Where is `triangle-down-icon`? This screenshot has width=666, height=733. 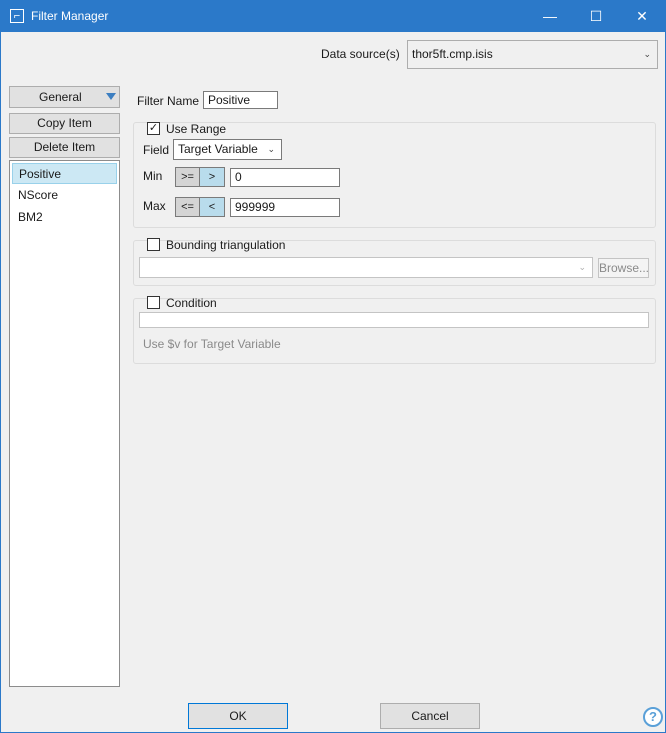
triangle-down-icon is located at coordinates (111, 96).